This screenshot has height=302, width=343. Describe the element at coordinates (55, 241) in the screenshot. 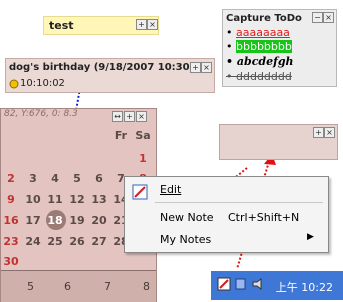

I see `calendar-day: 25` at that location.